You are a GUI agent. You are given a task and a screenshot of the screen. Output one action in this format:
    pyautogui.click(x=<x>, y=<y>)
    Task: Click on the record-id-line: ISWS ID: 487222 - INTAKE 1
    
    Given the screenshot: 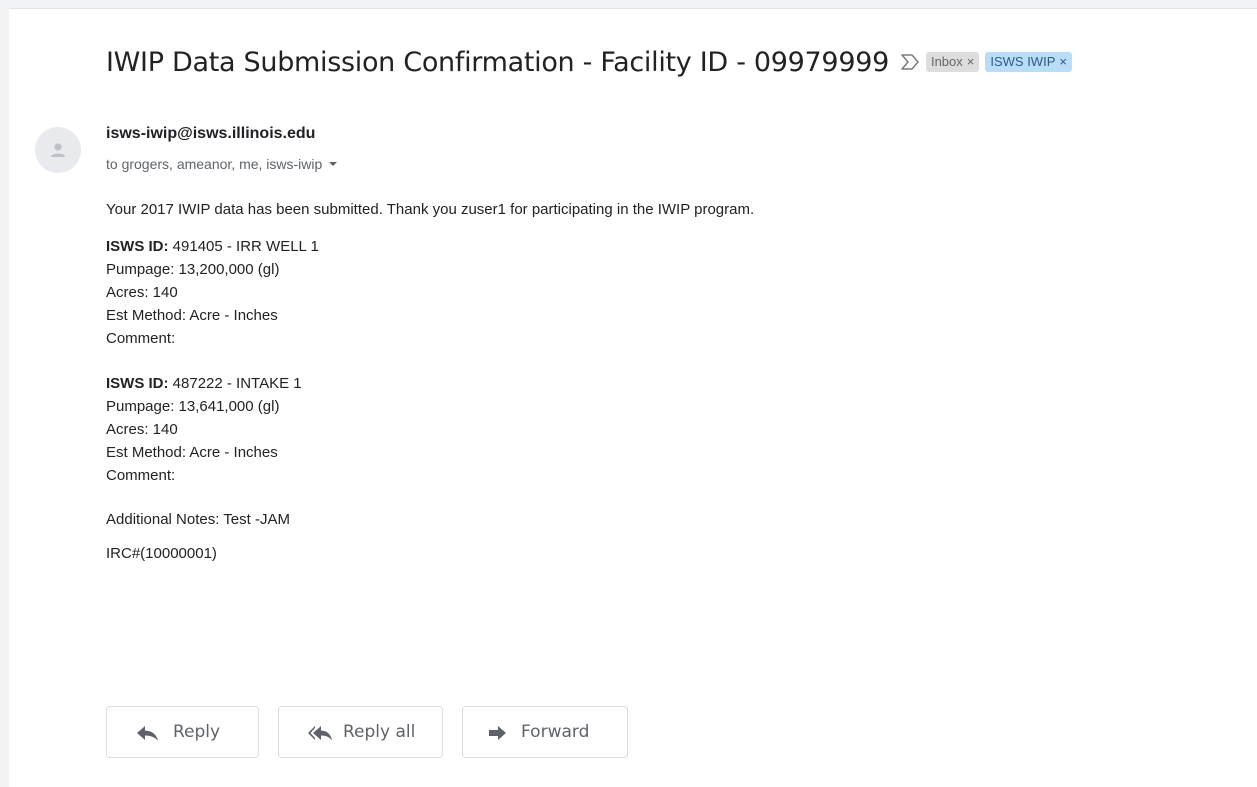 What is the action you would take?
    pyautogui.click(x=656, y=383)
    